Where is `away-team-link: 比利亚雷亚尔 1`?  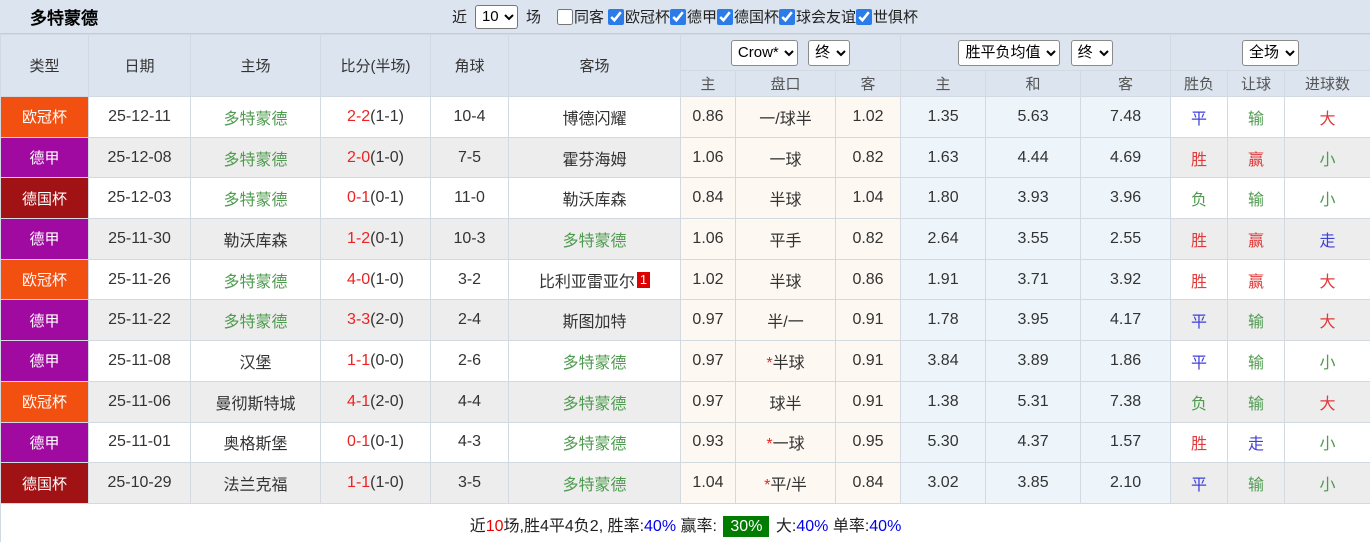
away-team-link: 比利亚雷亚尔 1 is located at coordinates (594, 279).